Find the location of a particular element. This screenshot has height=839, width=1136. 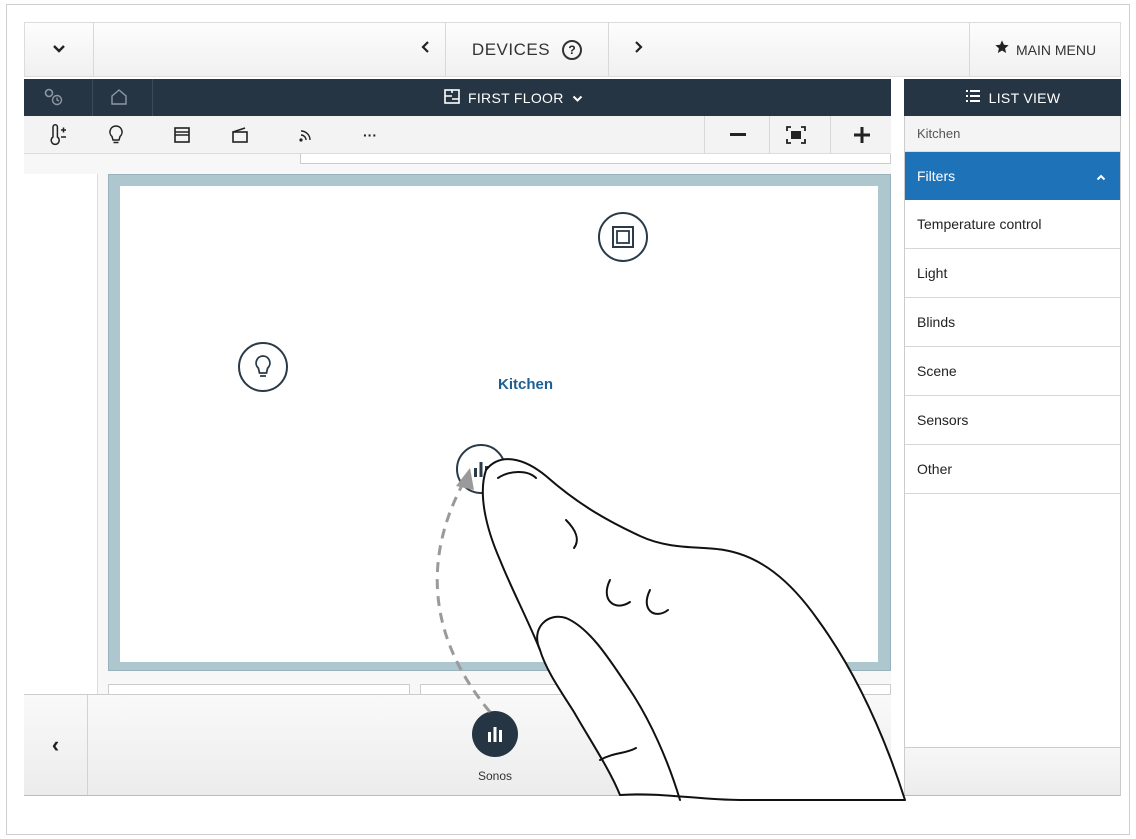

room-tab-top is located at coordinates (595, 159).